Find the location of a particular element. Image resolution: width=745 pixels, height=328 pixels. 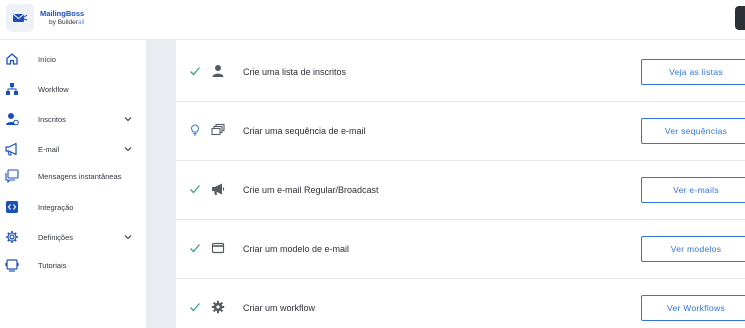

sidebar-item-email: E-mail is located at coordinates (73, 149).